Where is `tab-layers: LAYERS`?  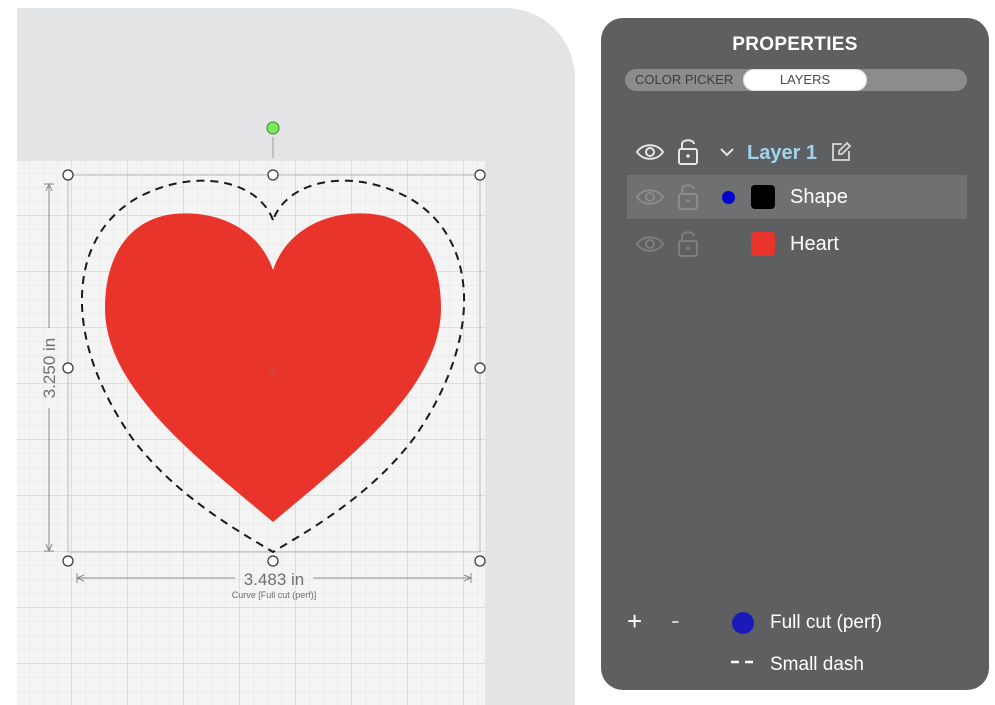 tab-layers: LAYERS is located at coordinates (805, 80).